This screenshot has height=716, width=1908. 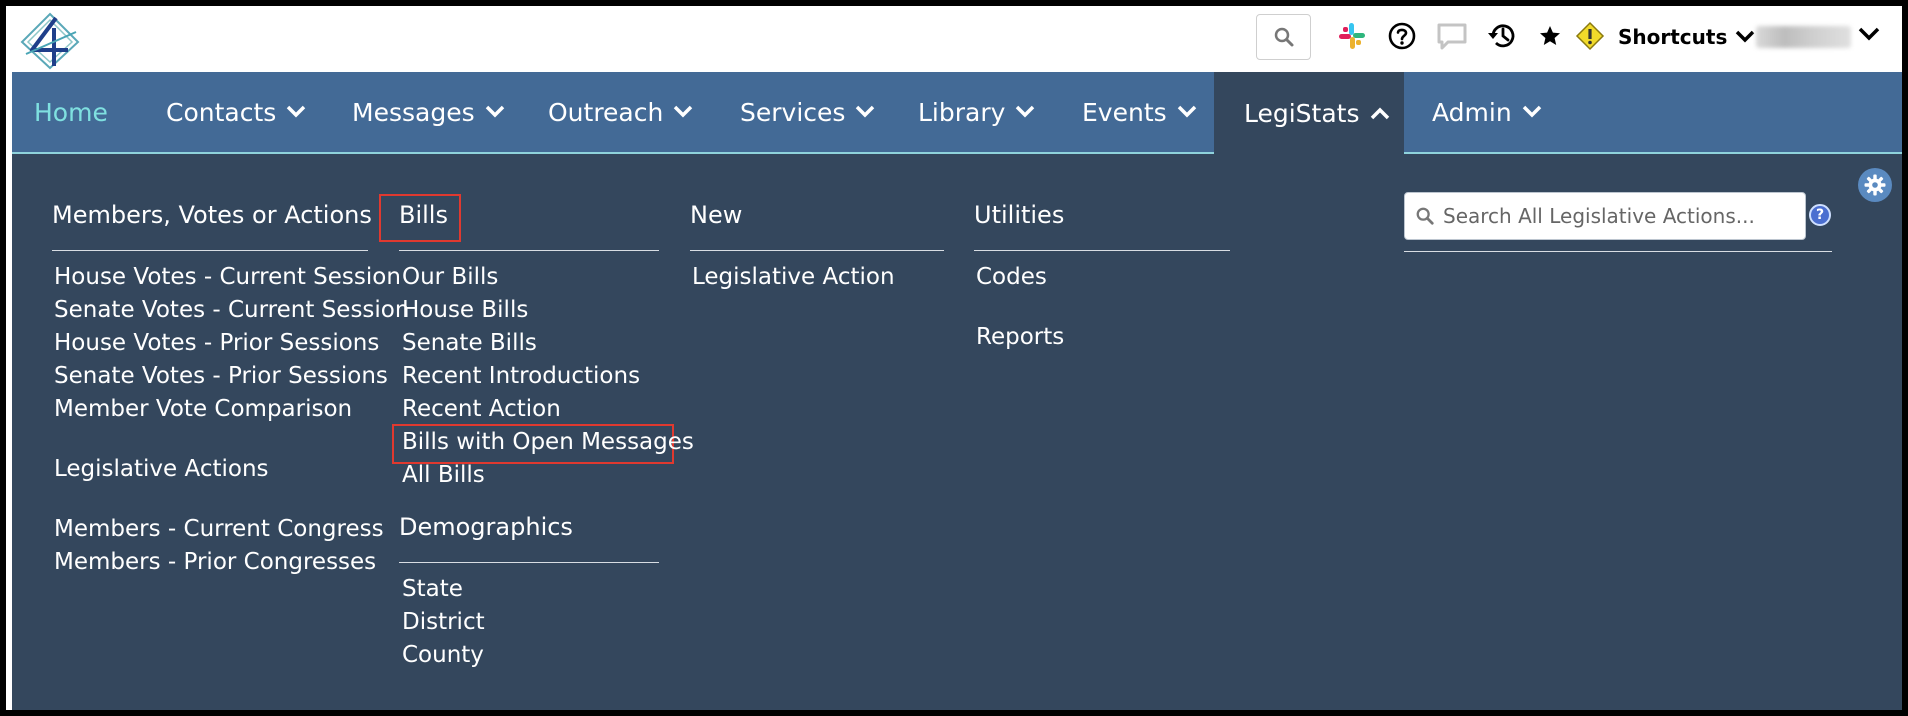 I want to click on link-house-votes-prior: House Votes - Prior Sessions, so click(x=216, y=343).